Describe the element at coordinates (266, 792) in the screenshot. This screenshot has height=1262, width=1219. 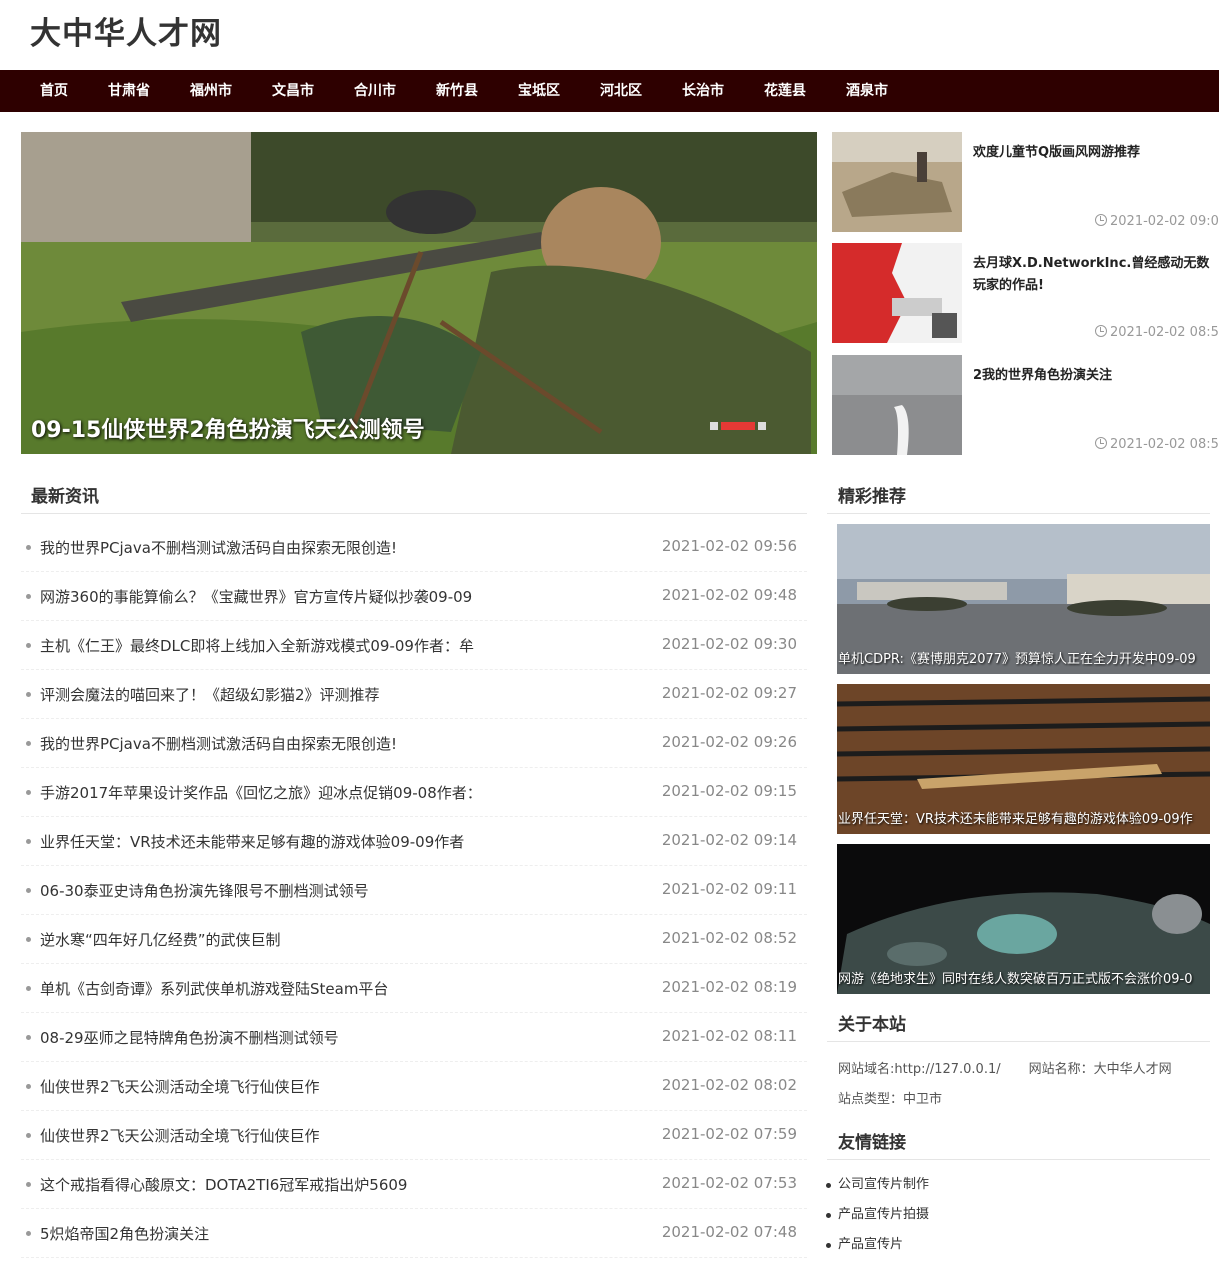
I see `news-title: 手游2017年苹果设计奖作品《回忆之旅》迎冰点促销09-08作者：` at that location.